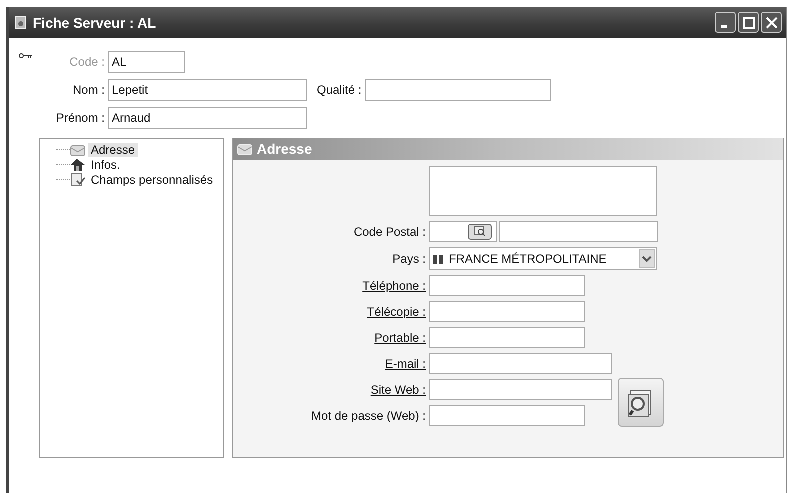 This screenshot has width=795, height=493. I want to click on field-label: Code :, so click(87, 61).